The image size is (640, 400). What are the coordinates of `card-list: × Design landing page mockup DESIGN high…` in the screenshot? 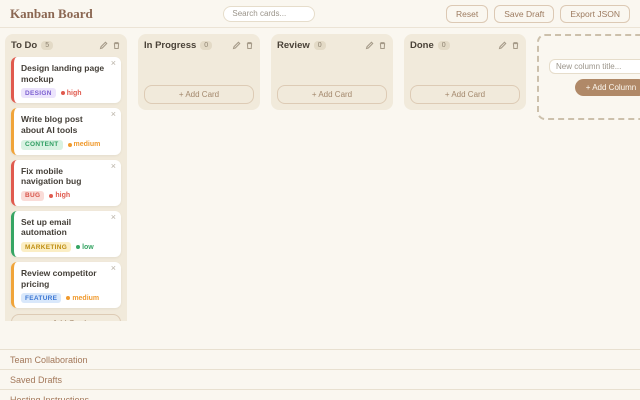 It's located at (66, 183).